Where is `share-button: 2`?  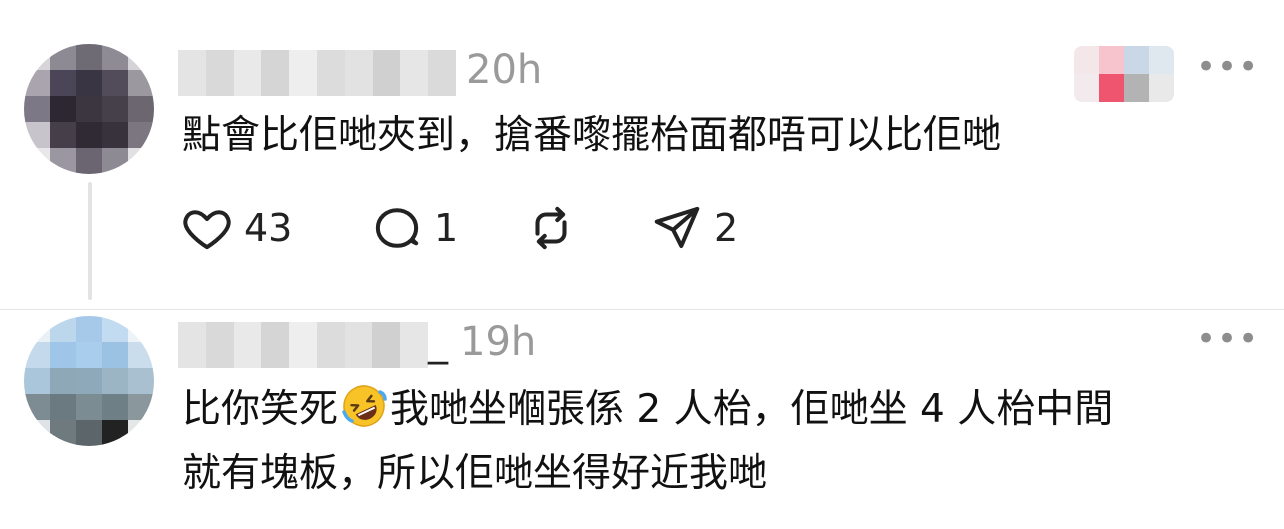 share-button: 2 is located at coordinates (694, 228).